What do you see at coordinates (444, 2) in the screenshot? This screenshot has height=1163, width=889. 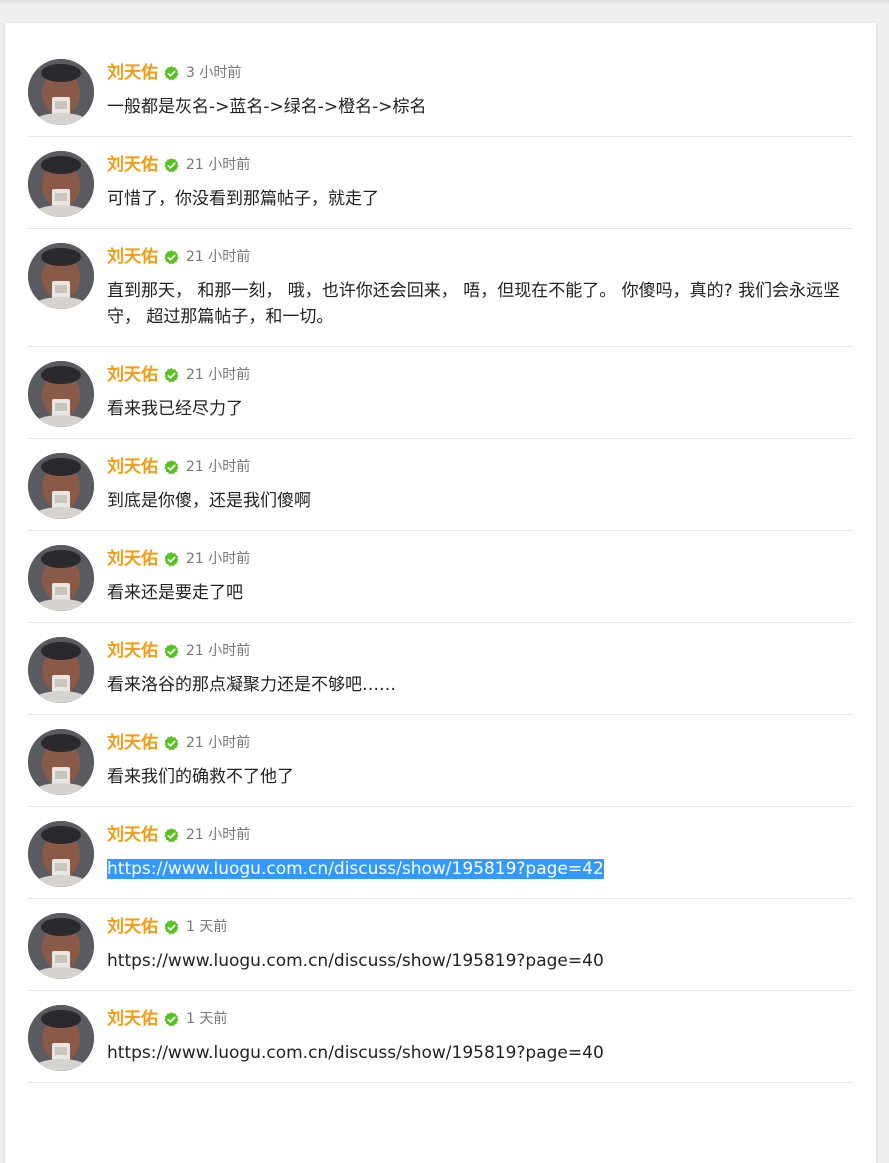 I see `top-bar-shadow` at bounding box center [444, 2].